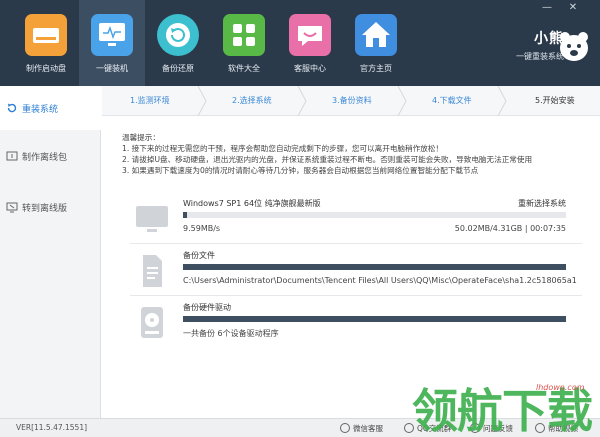  I want to click on sidebar-item-reinstall-system: 重装系统, so click(50, 108).